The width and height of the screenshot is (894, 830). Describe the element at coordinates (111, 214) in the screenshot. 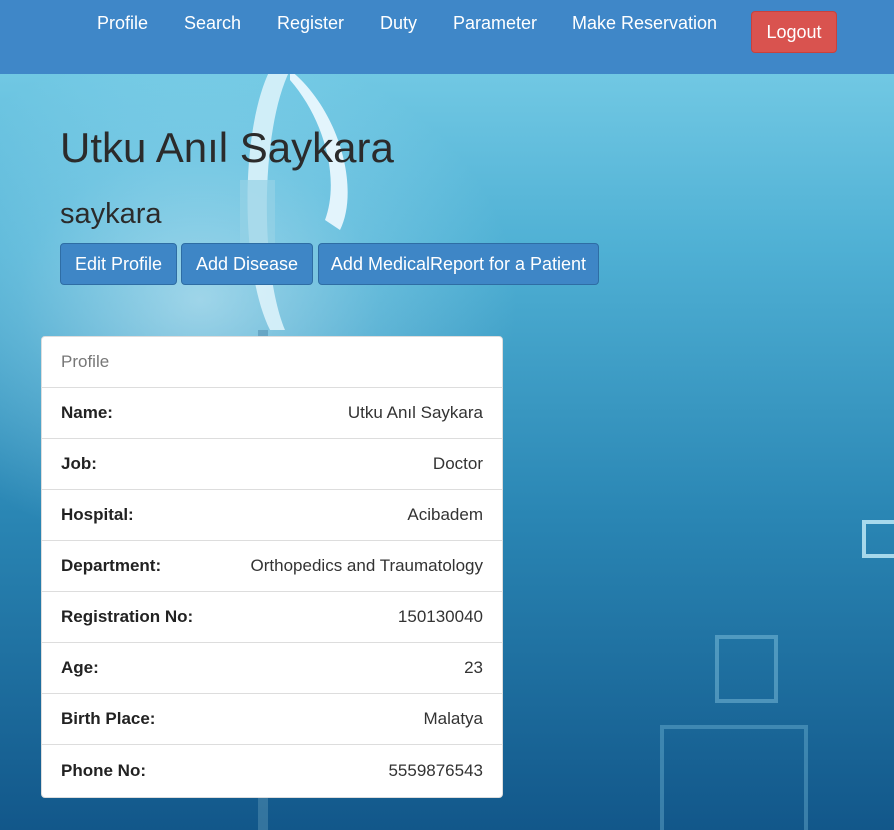

I see `username-subtitle: saykara` at that location.